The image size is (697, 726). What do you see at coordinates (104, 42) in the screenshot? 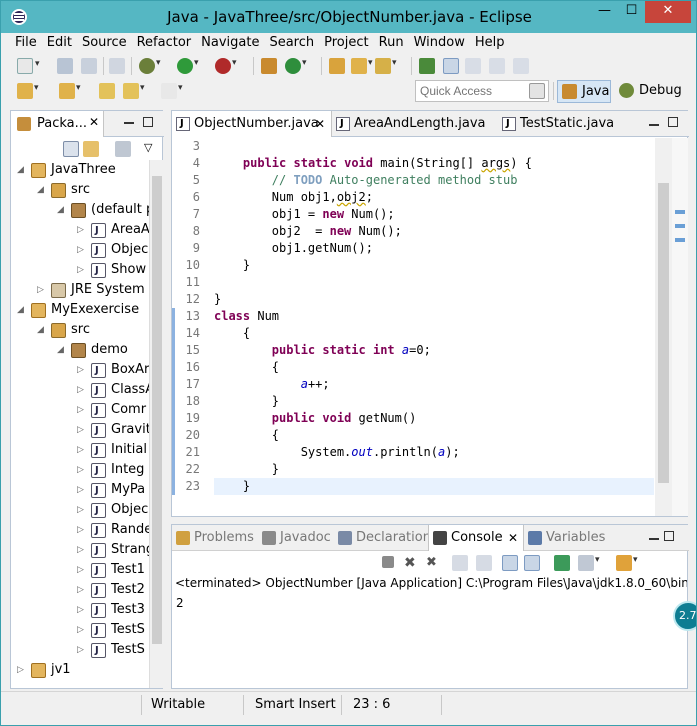
I see `menu-source: Source` at bounding box center [104, 42].